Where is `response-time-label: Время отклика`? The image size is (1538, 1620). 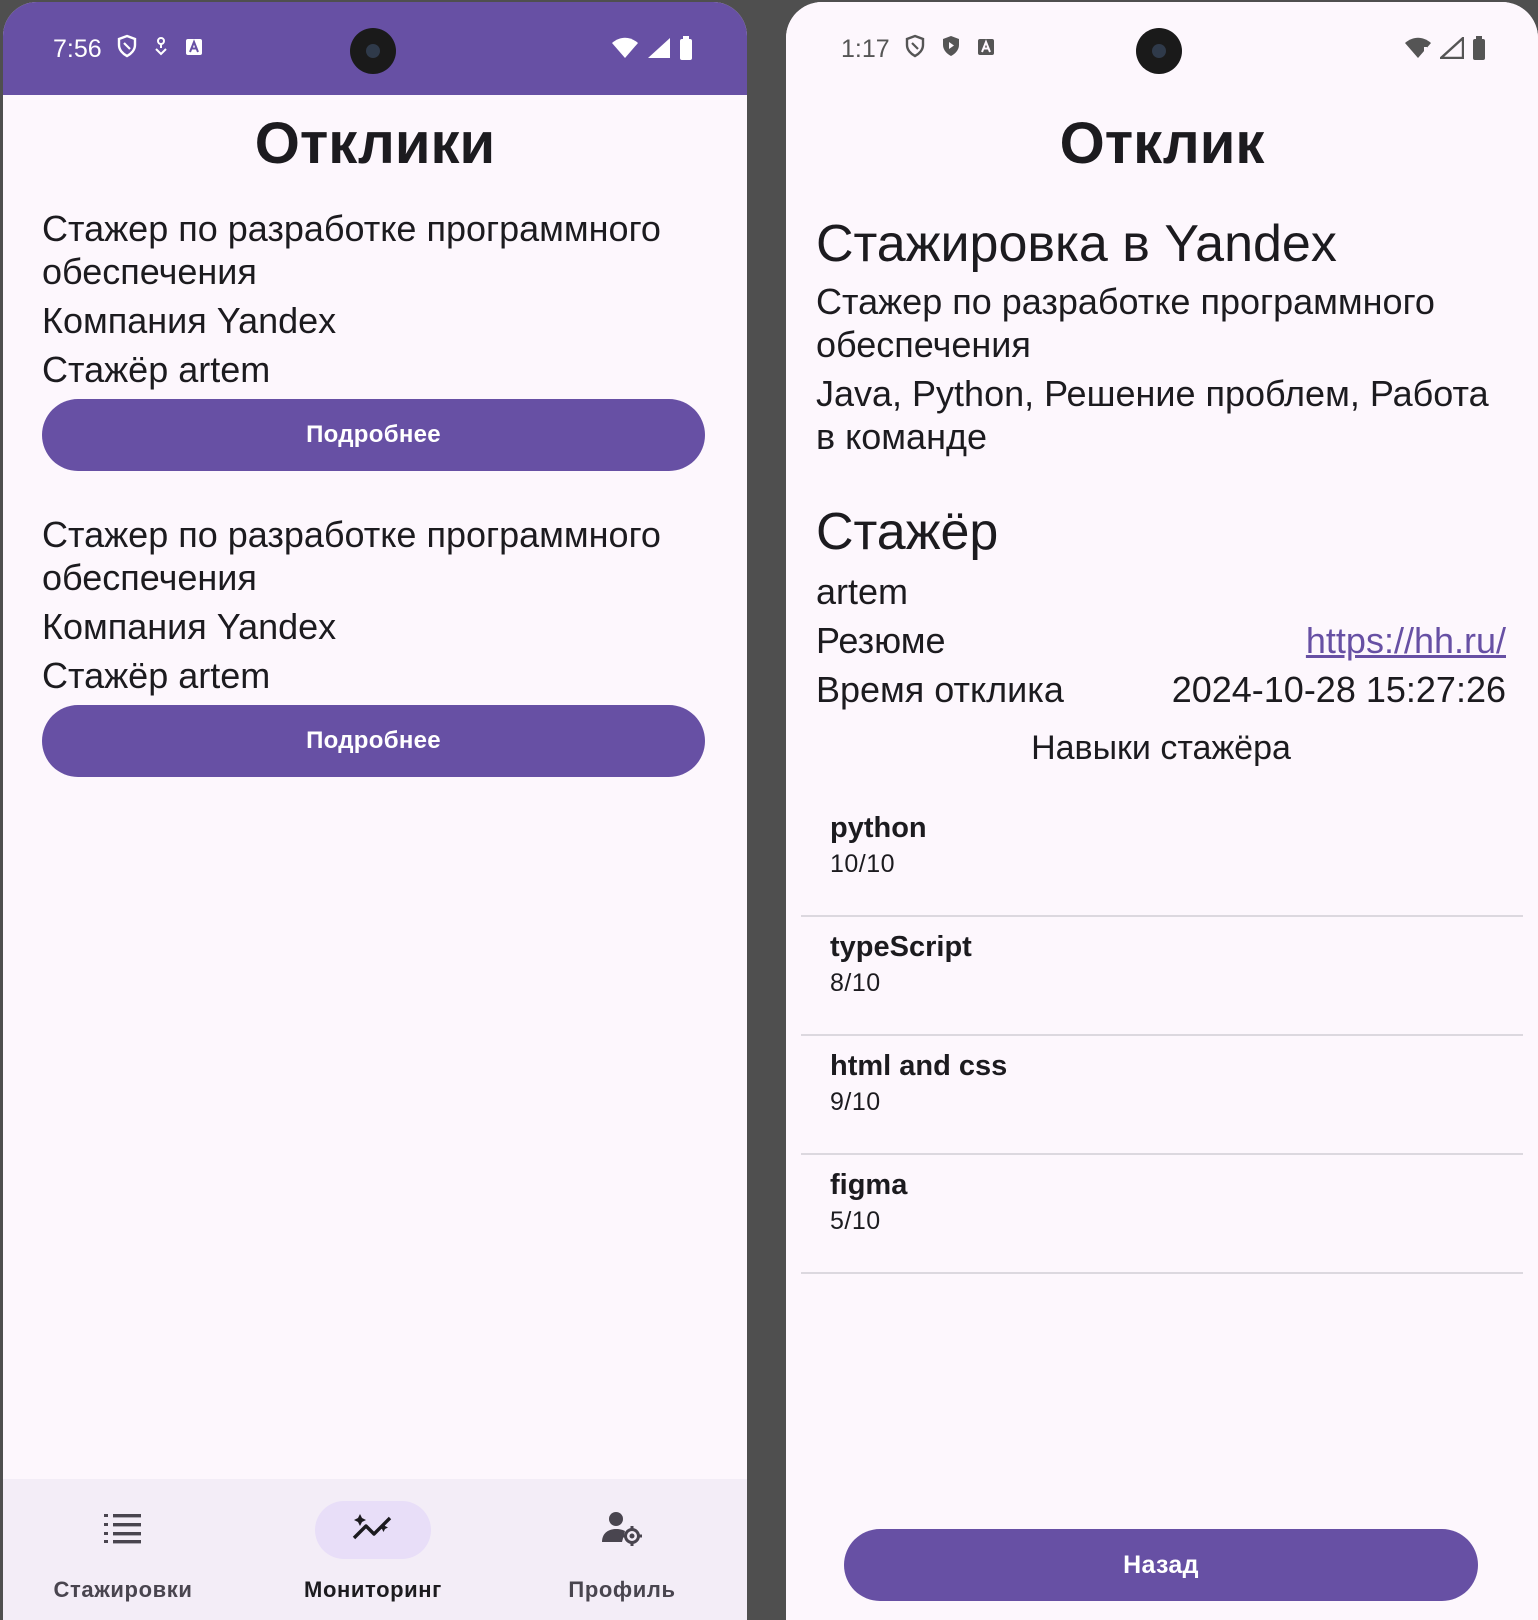
response-time-label: Время отклика is located at coordinates (940, 689).